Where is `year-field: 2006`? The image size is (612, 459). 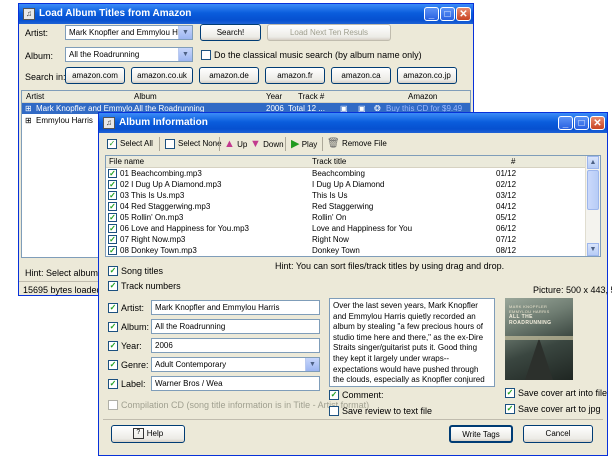 year-field: 2006 is located at coordinates (235, 345).